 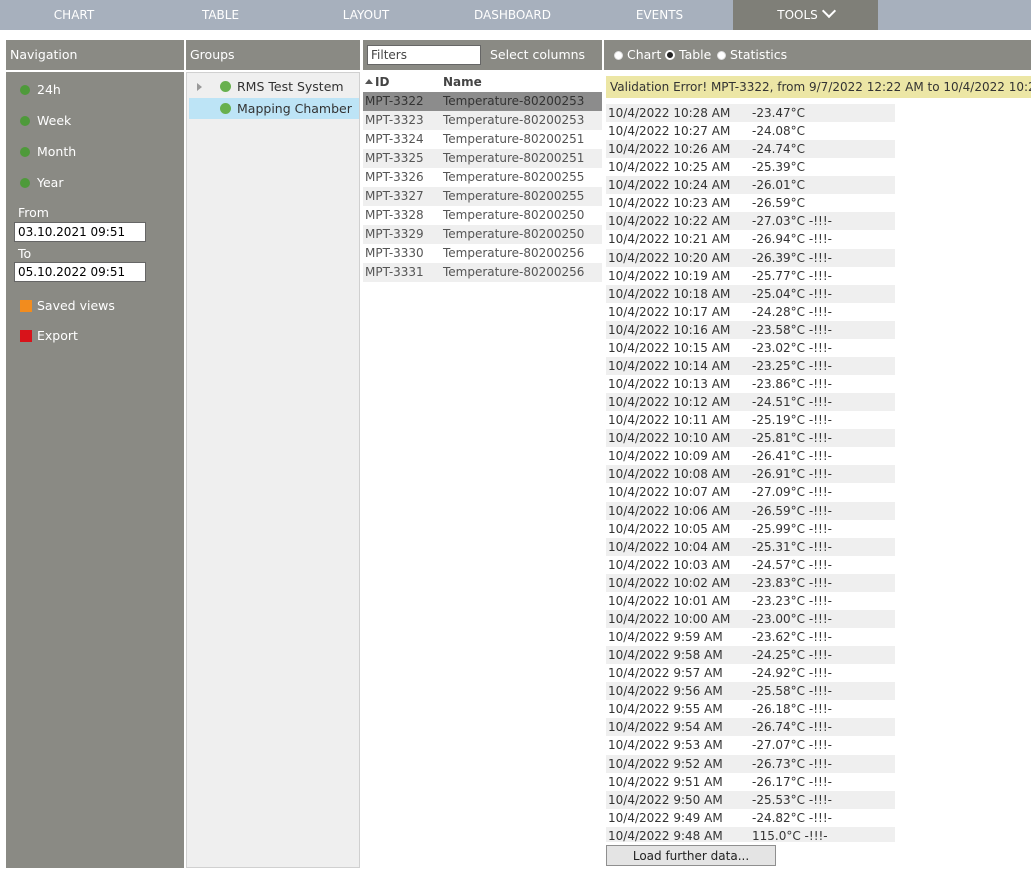 What do you see at coordinates (50, 182) in the screenshot?
I see `nav-item-label: Year` at bounding box center [50, 182].